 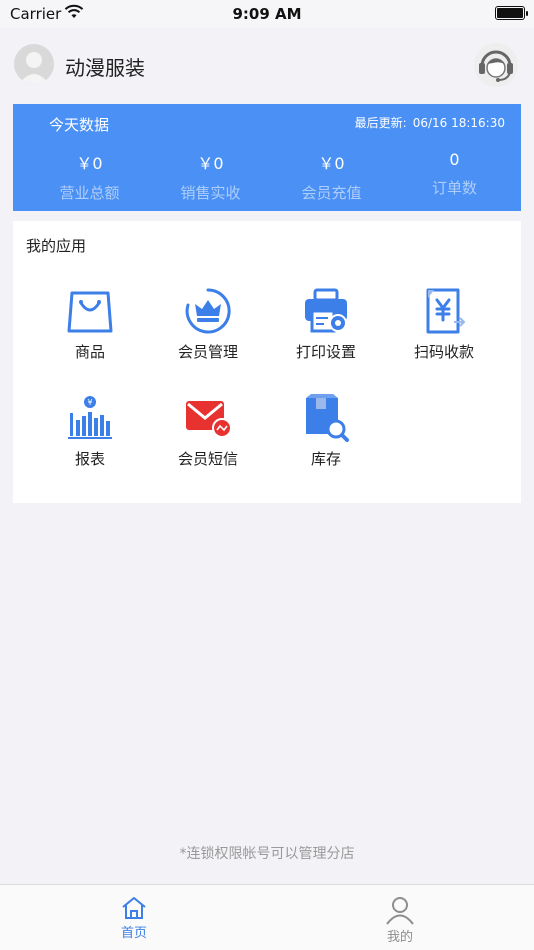 What do you see at coordinates (134, 908) in the screenshot?
I see `home-icon` at bounding box center [134, 908].